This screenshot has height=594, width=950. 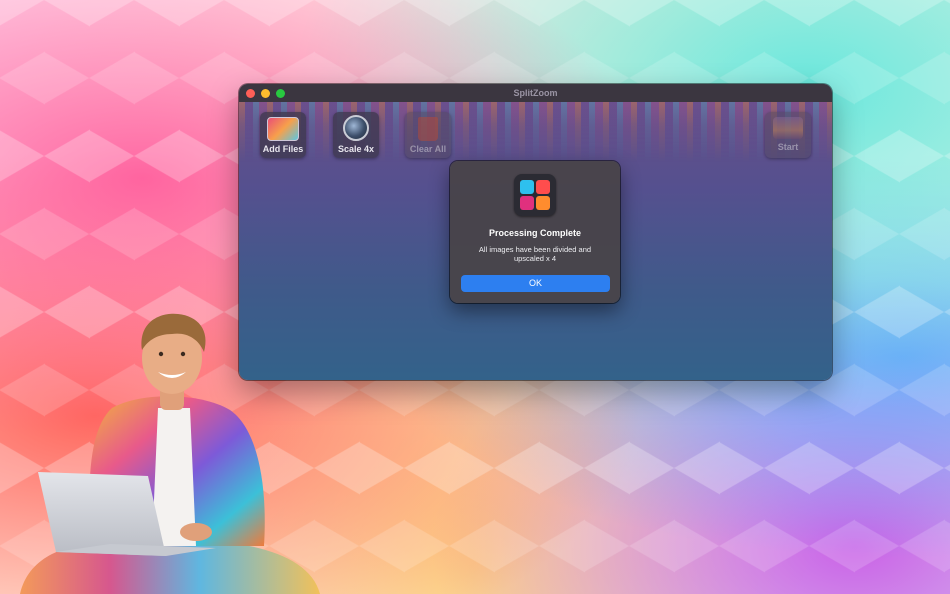 I want to click on dialog-title: Processing Complete, so click(x=535, y=233).